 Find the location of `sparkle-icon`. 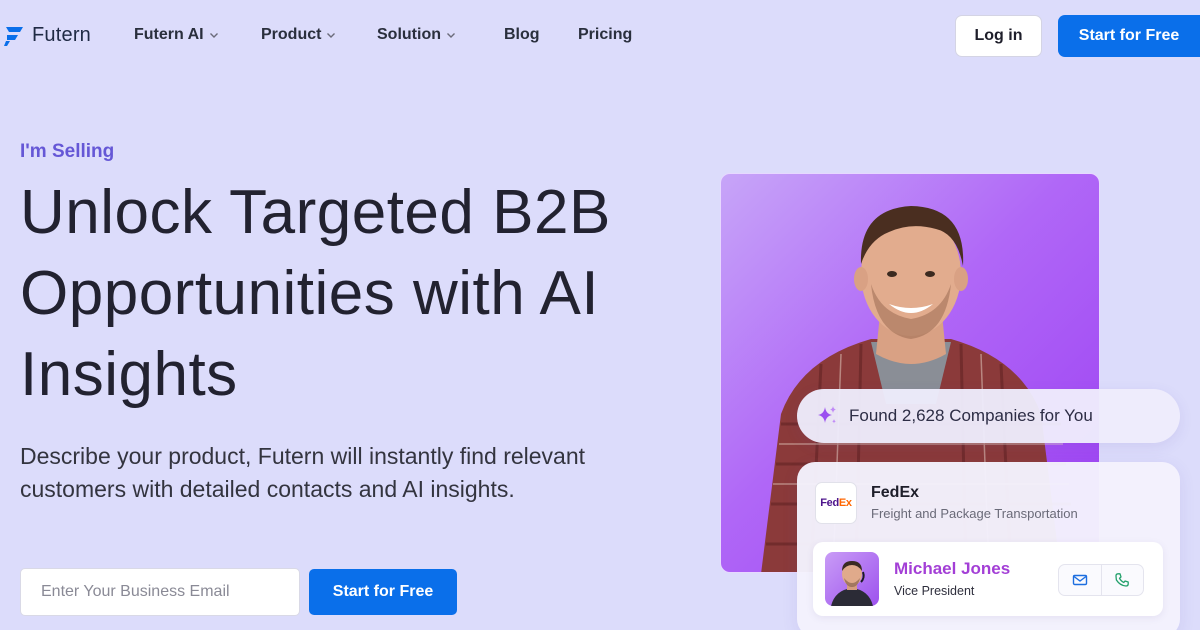

sparkle-icon is located at coordinates (827, 415).